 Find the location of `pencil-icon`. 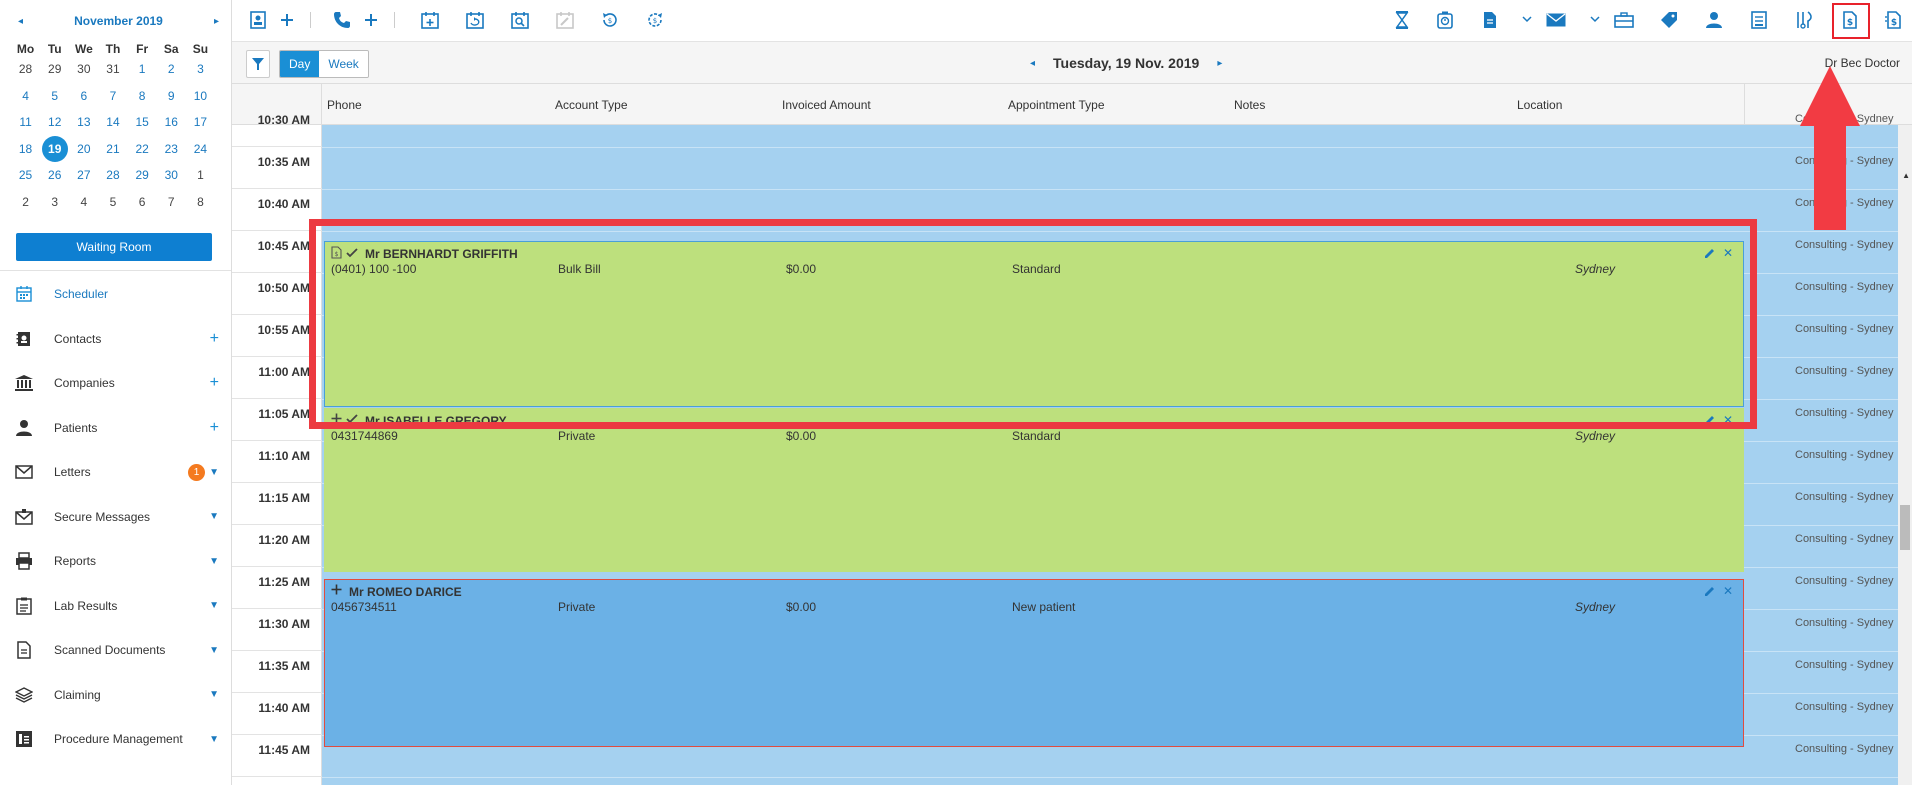

pencil-icon is located at coordinates (1709, 591).